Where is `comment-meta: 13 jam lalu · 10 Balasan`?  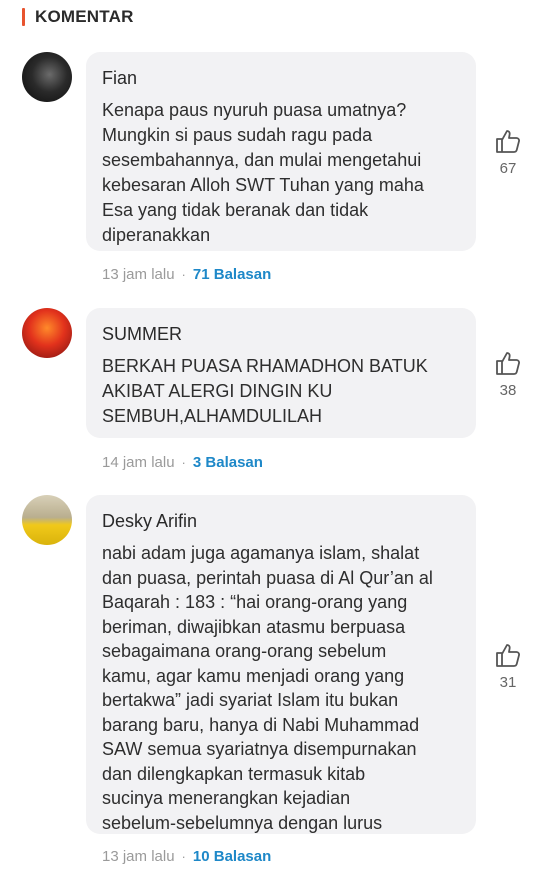 comment-meta: 13 jam lalu · 10 Balasan is located at coordinates (186, 856).